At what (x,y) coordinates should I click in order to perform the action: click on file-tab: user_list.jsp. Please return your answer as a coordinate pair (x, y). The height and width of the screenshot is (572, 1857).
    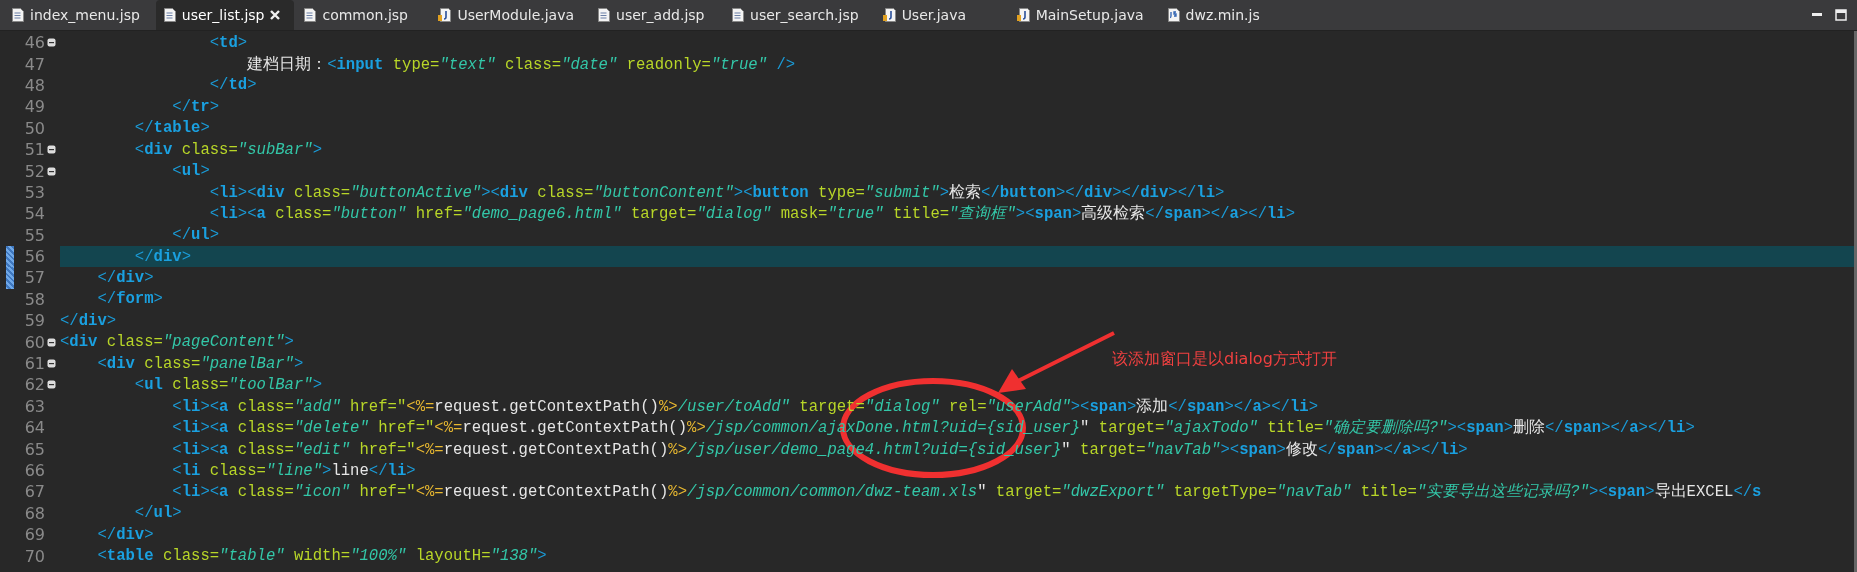
    Looking at the image, I should click on (225, 15).